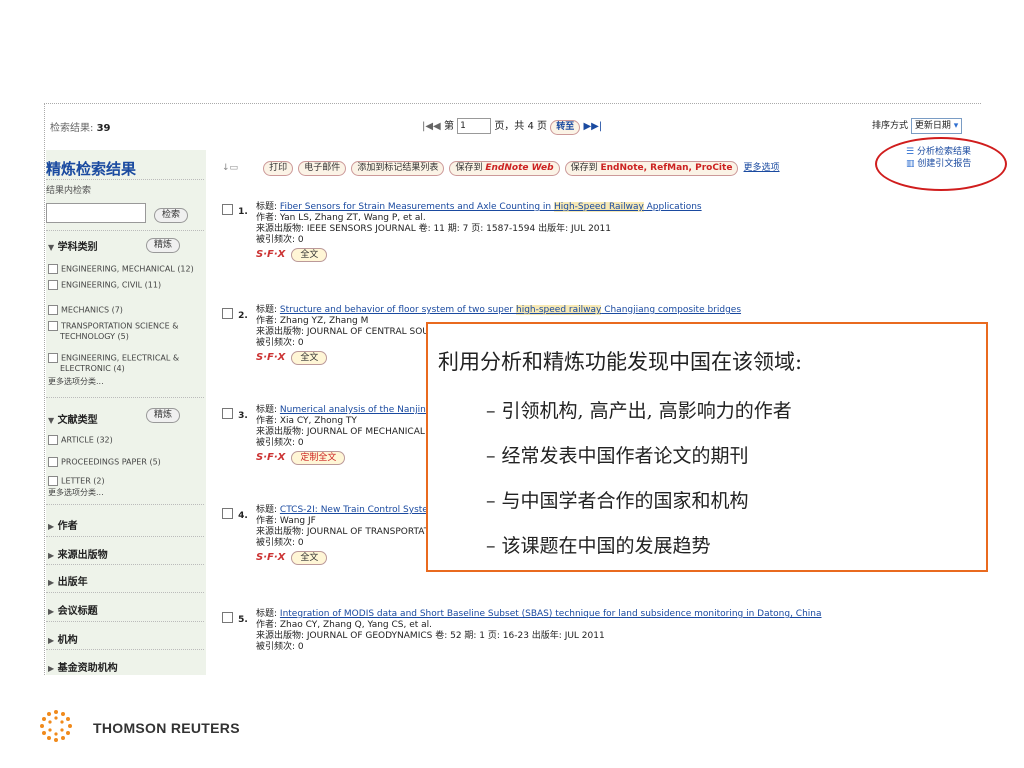 This screenshot has width=1024, height=768. Describe the element at coordinates (83, 666) in the screenshot. I see `facet-funding: ▶ 基金资助机构` at that location.